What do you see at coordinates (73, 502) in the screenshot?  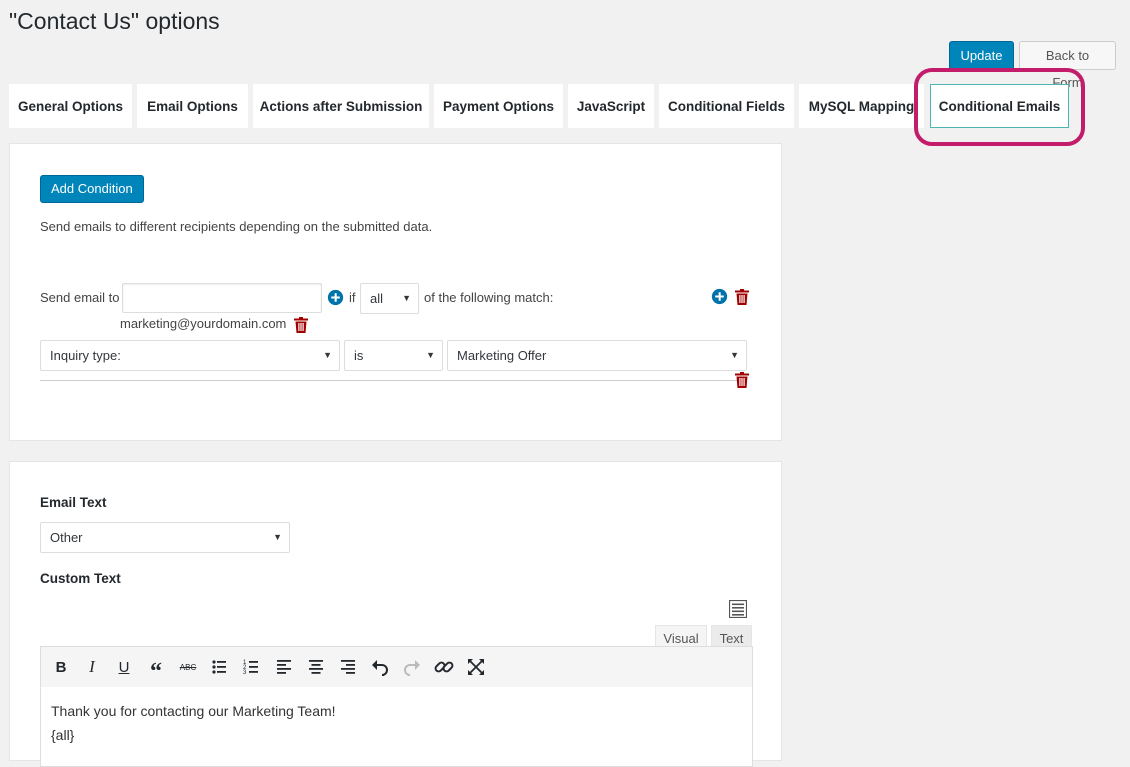 I see `email-text-label: Email Text` at bounding box center [73, 502].